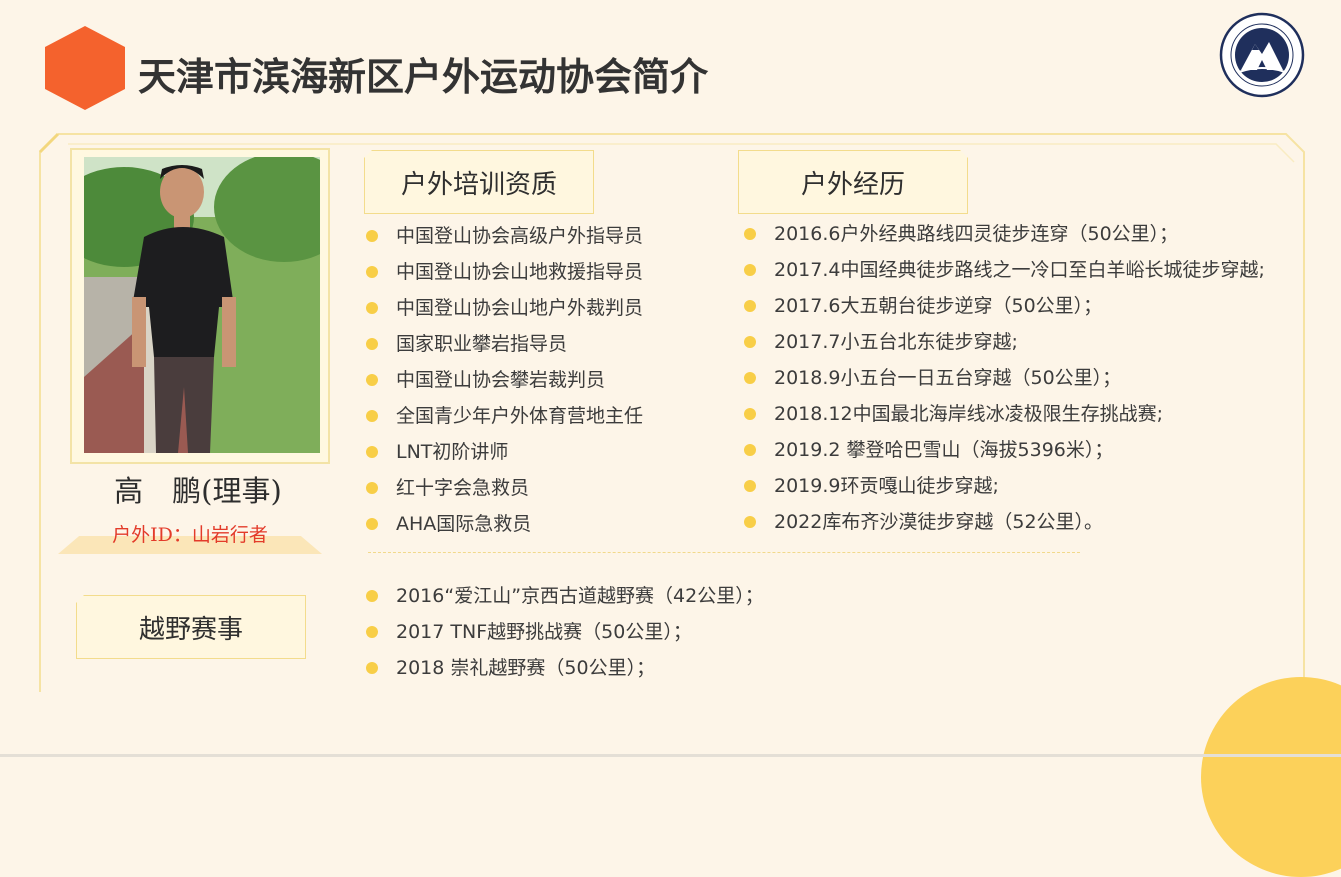 This screenshot has height=877, width=1341. Describe the element at coordinates (968, 414) in the screenshot. I see `experience-item-label: 2018.12中国最北海岸线冰凌极限生存挑战赛;` at that location.